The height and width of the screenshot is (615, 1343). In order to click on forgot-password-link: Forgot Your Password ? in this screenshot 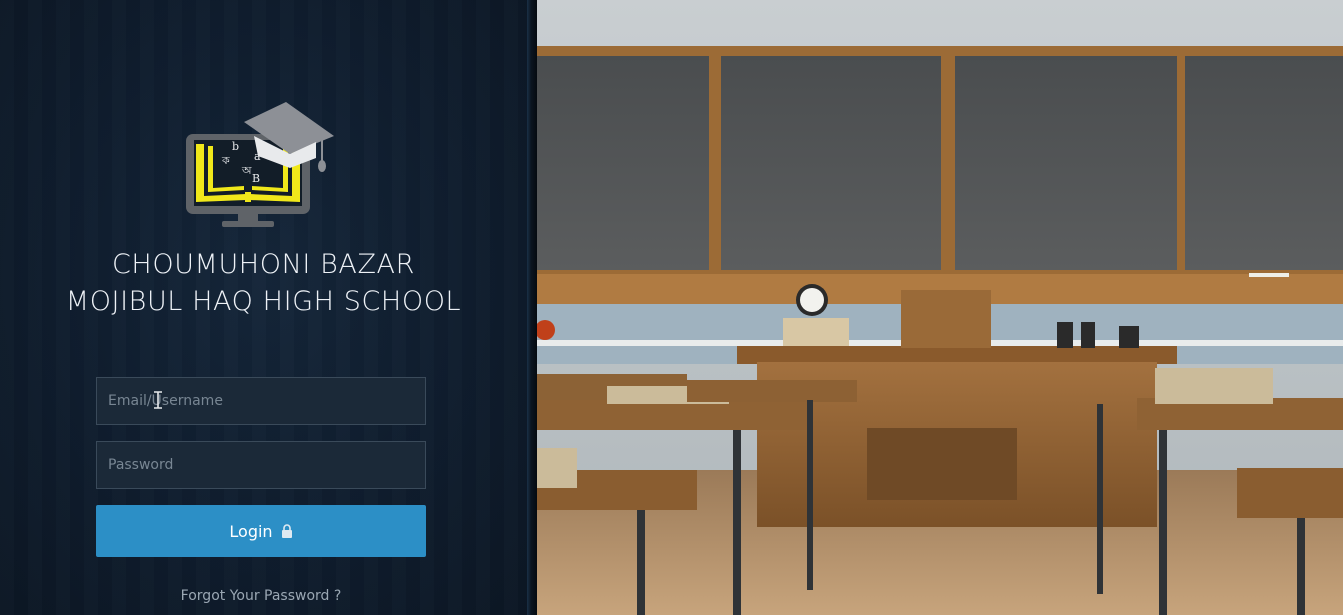, I will do `click(261, 596)`.